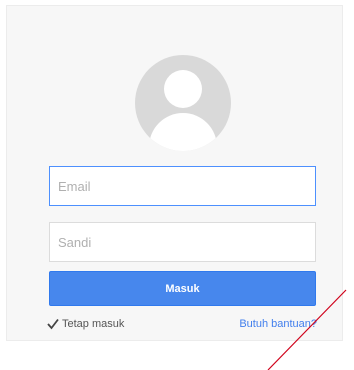 Image resolution: width=354 pixels, height=370 pixels. What do you see at coordinates (182, 242) in the screenshot?
I see `password-field` at bounding box center [182, 242].